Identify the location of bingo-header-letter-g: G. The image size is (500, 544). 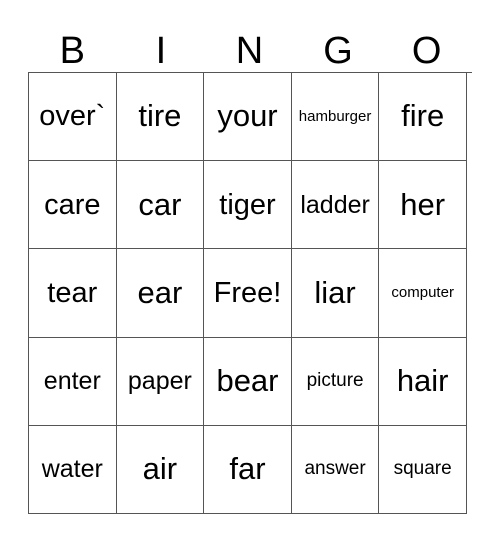
(338, 51).